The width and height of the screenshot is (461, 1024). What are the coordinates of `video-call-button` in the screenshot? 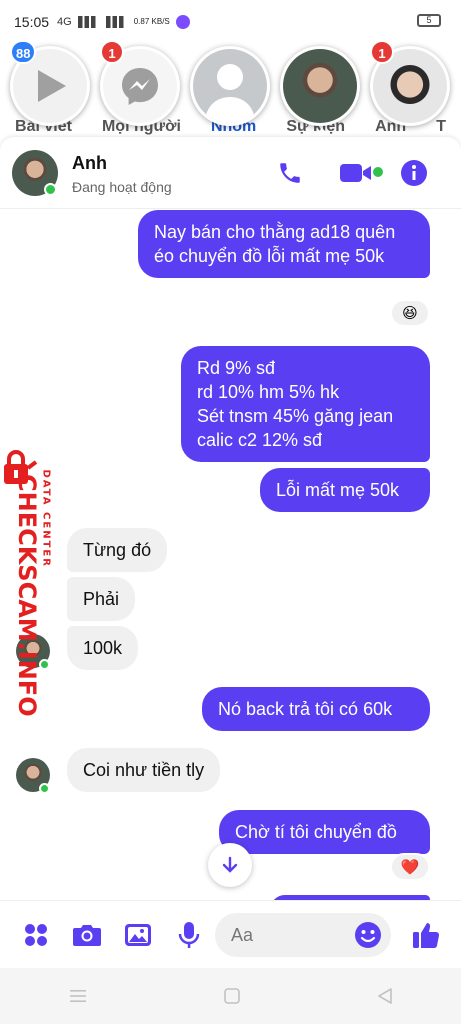 It's located at (356, 173).